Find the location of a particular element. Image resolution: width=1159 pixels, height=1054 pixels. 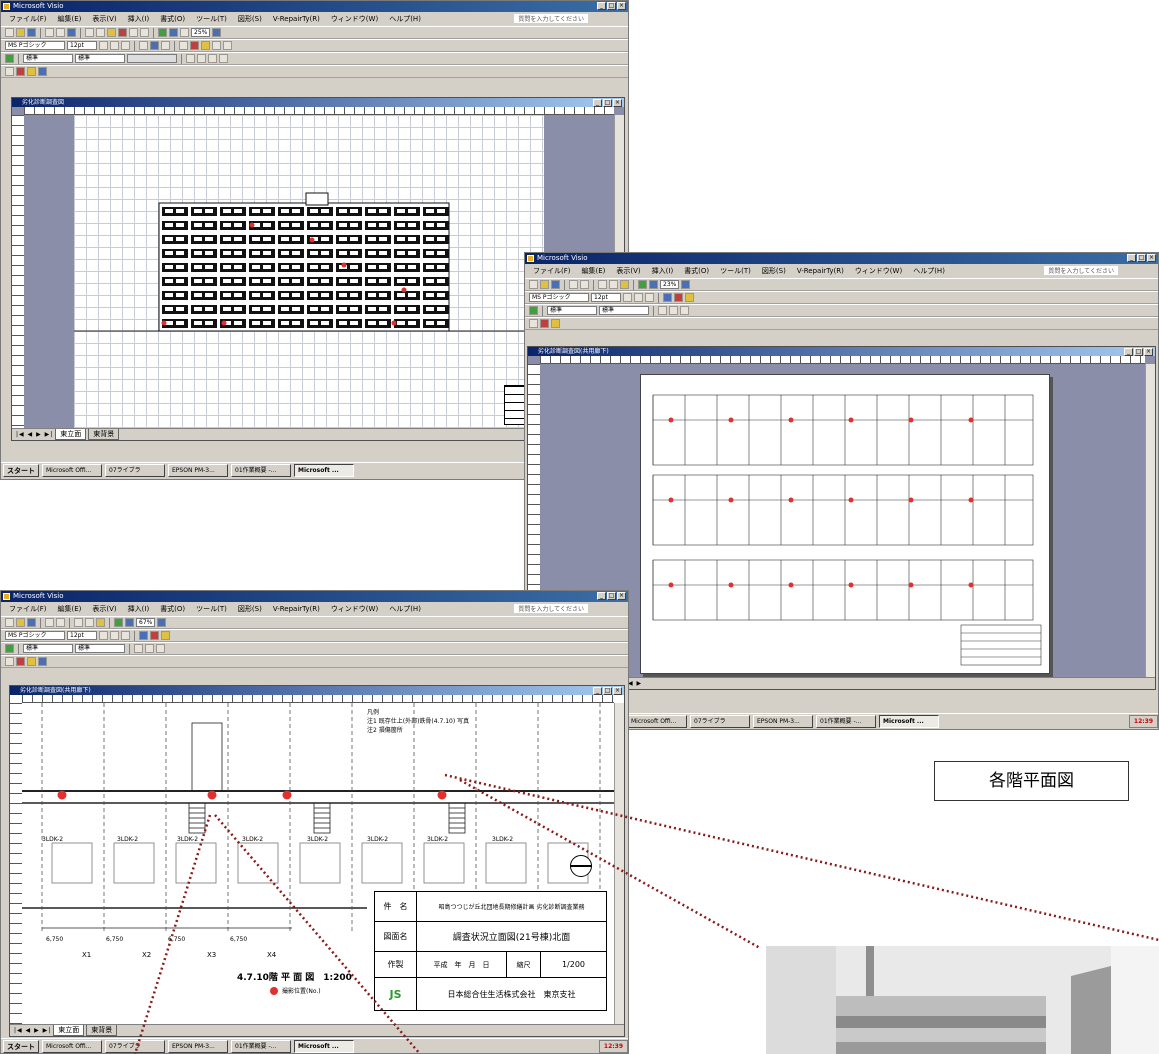

frame-icon is located at coordinates (42, 71).